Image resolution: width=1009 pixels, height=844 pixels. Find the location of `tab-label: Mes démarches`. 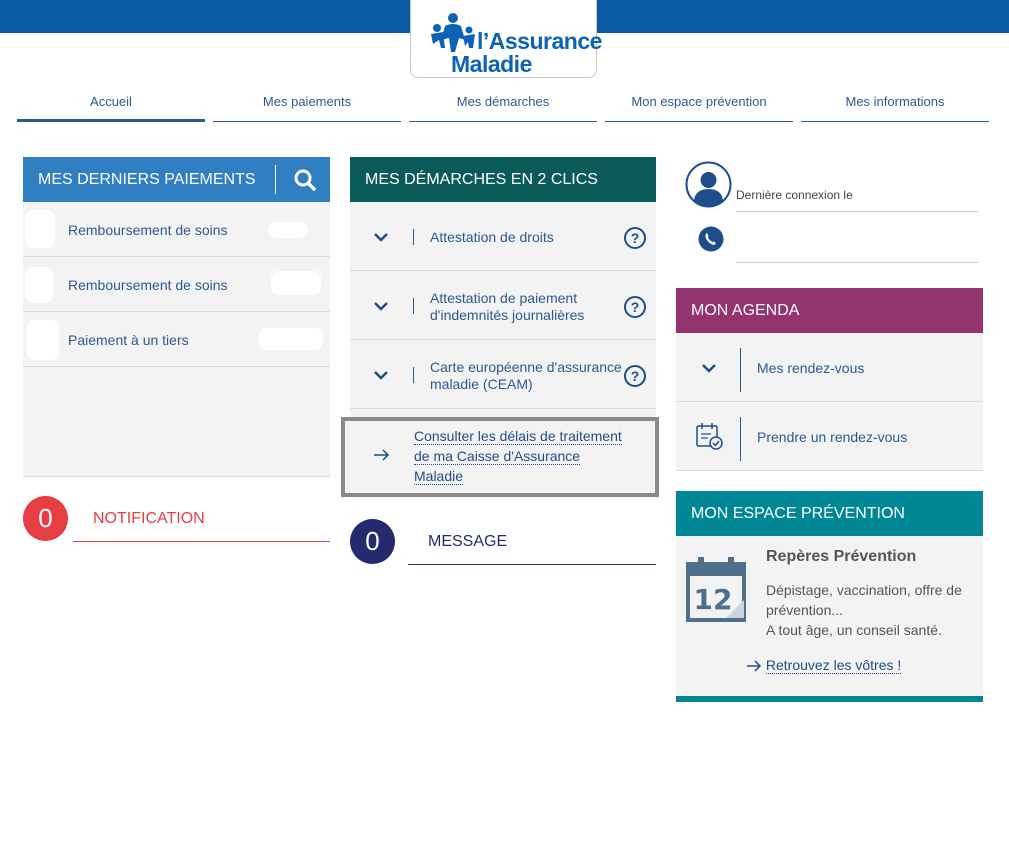

tab-label: Mes démarches is located at coordinates (503, 101).